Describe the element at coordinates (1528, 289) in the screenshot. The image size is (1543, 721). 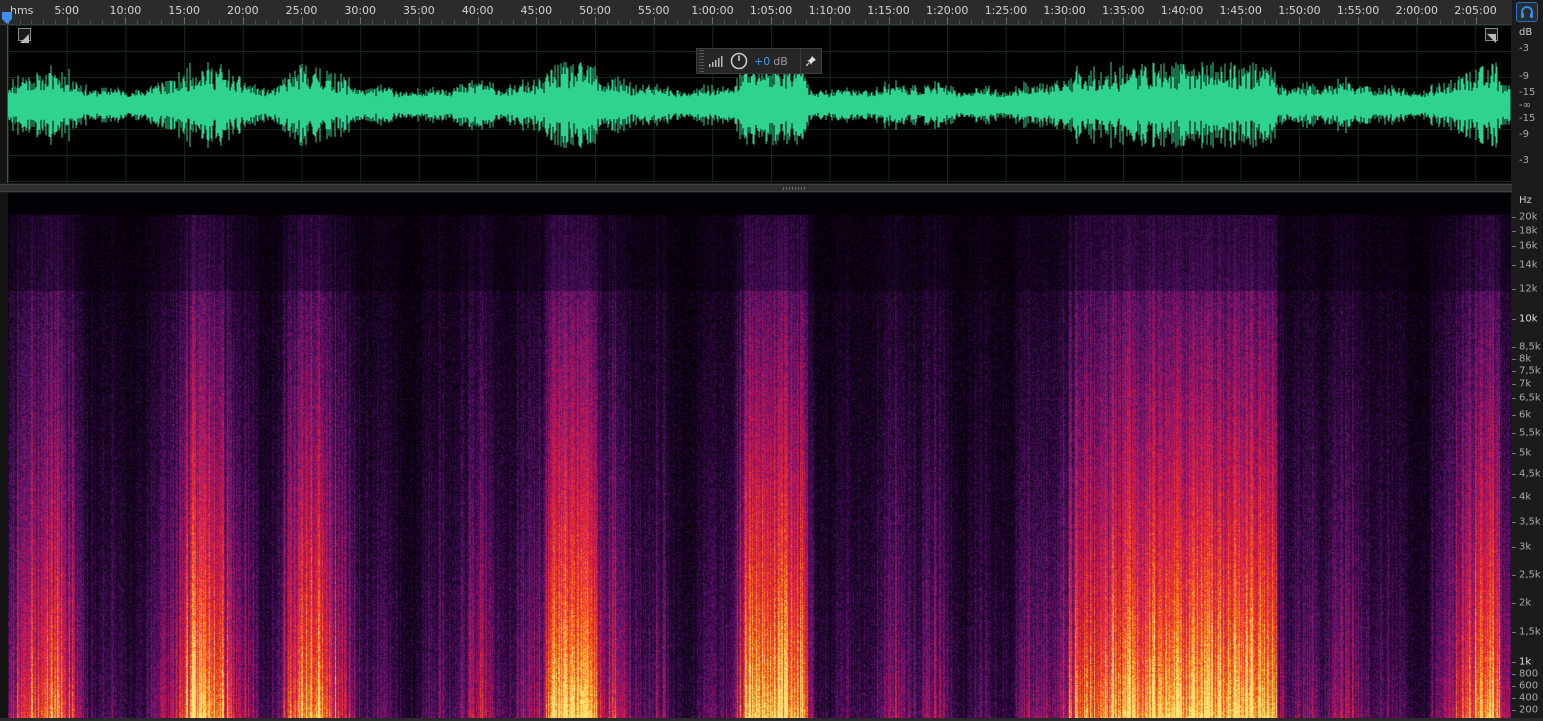
I see `hz-label: 12k` at that location.